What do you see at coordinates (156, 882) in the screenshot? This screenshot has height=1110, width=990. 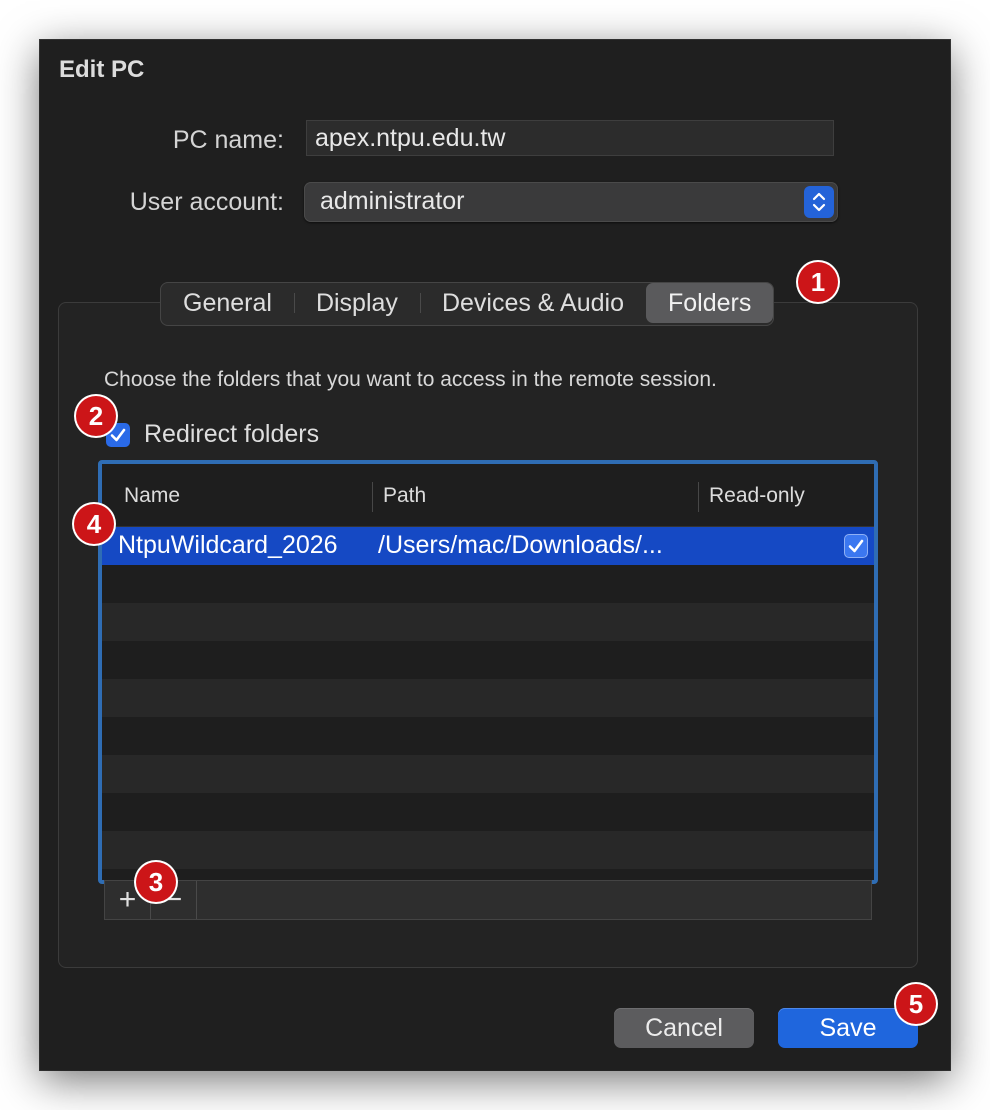 I see `annotation-badge-3: 3` at bounding box center [156, 882].